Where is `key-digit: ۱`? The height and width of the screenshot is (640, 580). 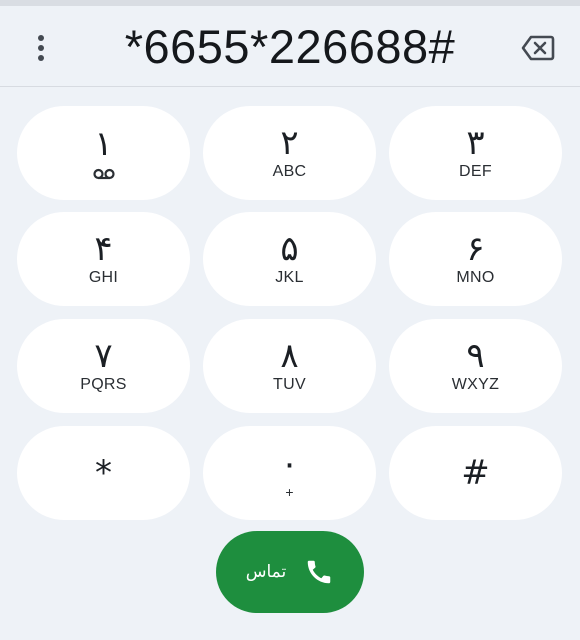
key-digit: ۱ is located at coordinates (103, 144).